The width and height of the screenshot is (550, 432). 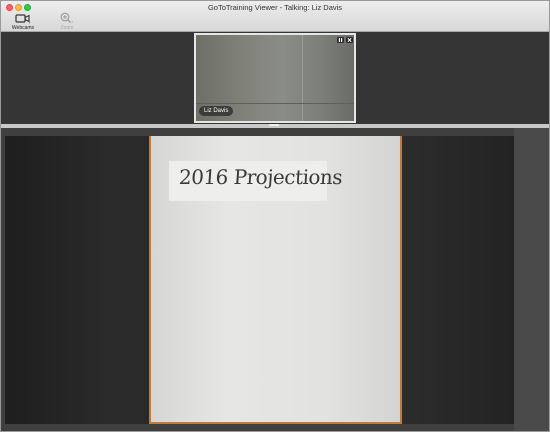 I want to click on webcams-button: Webcams, so click(x=23, y=21).